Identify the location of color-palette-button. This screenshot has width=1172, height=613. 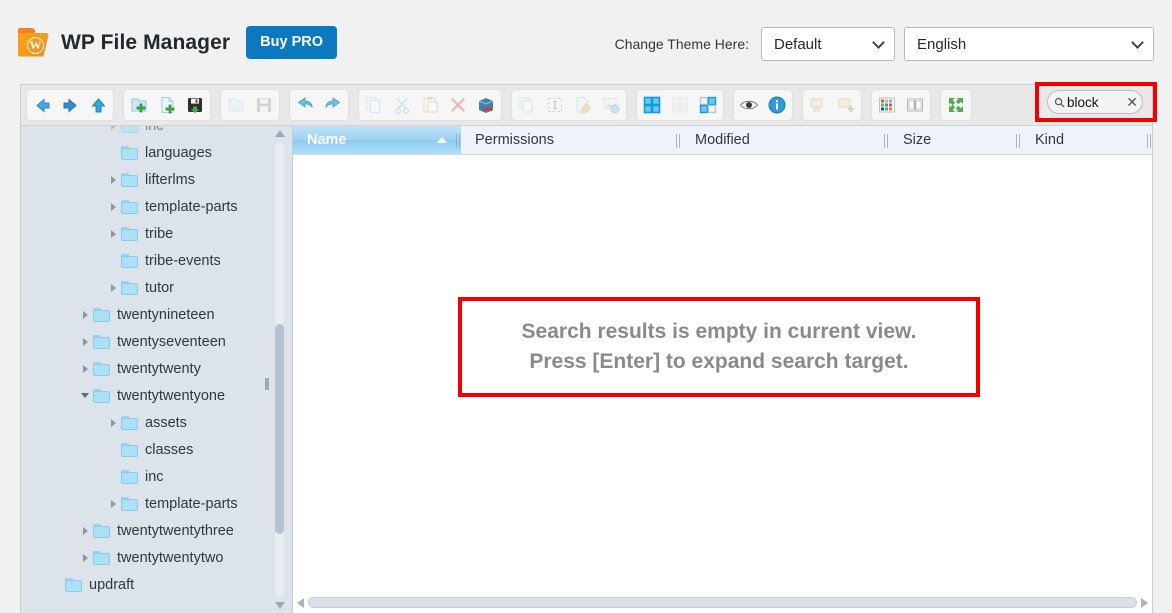
(887, 105).